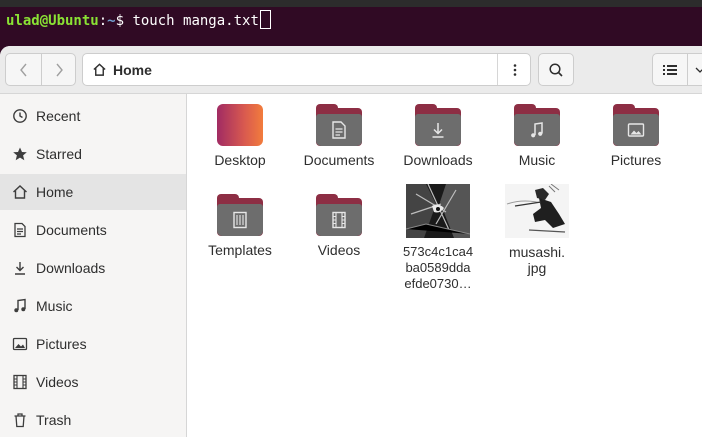  I want to click on location-bar: Home, so click(306, 69).